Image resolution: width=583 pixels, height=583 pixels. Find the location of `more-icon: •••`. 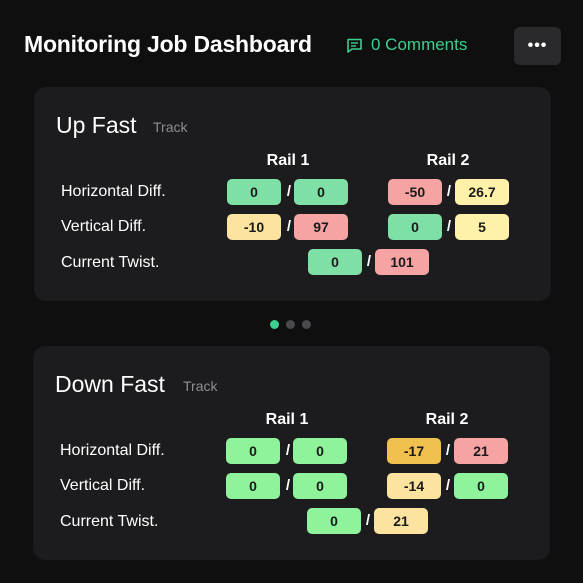

more-icon: ••• is located at coordinates (537, 45).